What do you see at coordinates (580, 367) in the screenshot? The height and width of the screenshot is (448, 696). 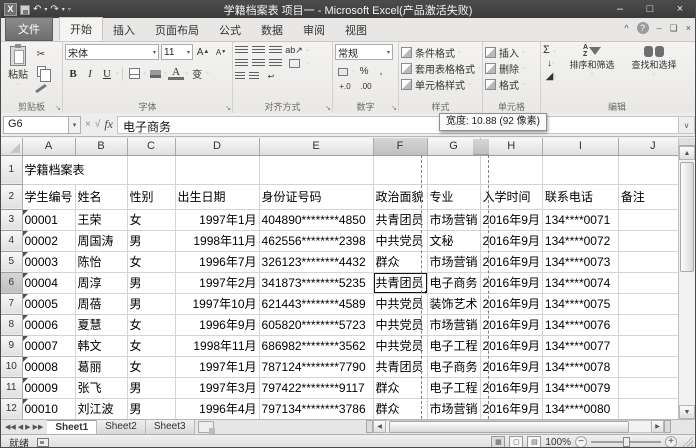 I see `cell-I10: 134****0078` at bounding box center [580, 367].